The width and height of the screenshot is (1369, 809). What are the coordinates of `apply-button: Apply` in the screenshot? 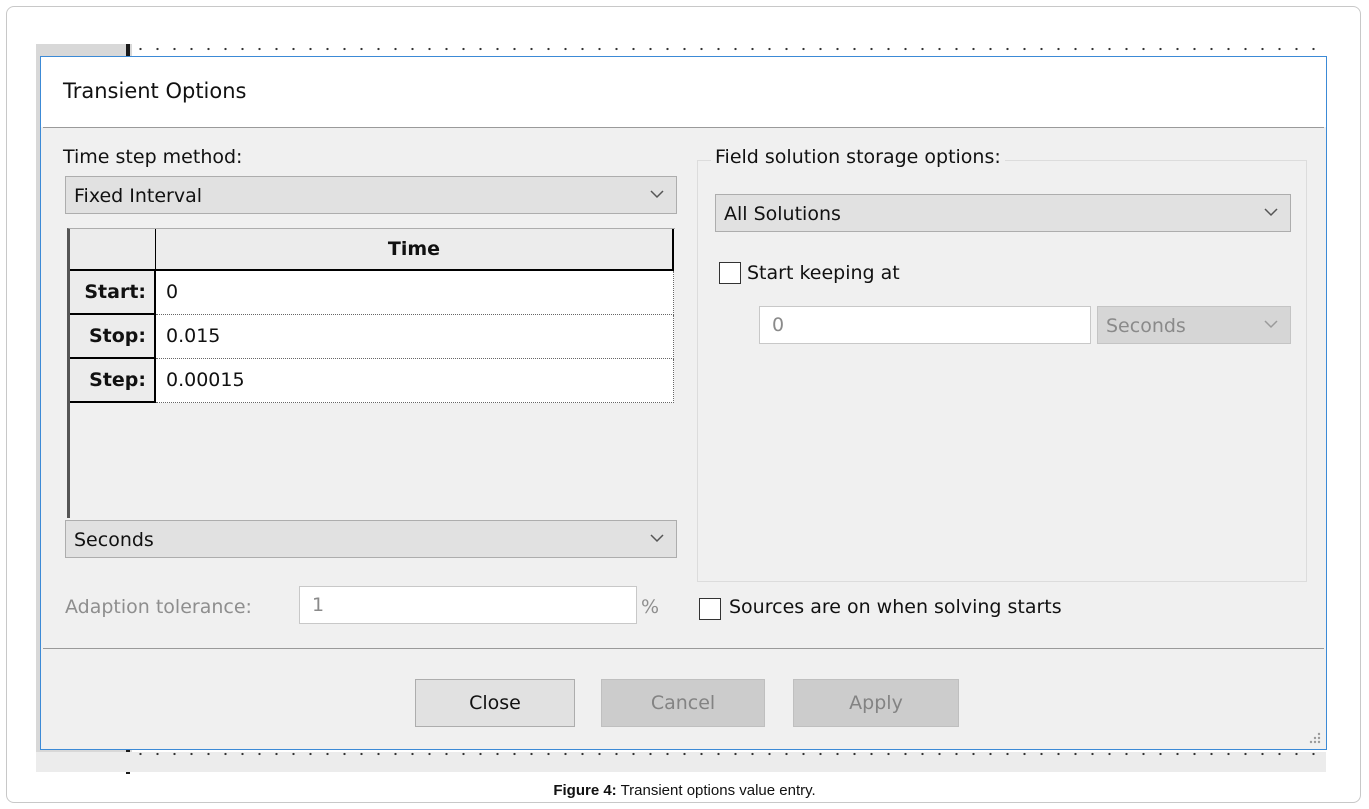 It's located at (876, 703).